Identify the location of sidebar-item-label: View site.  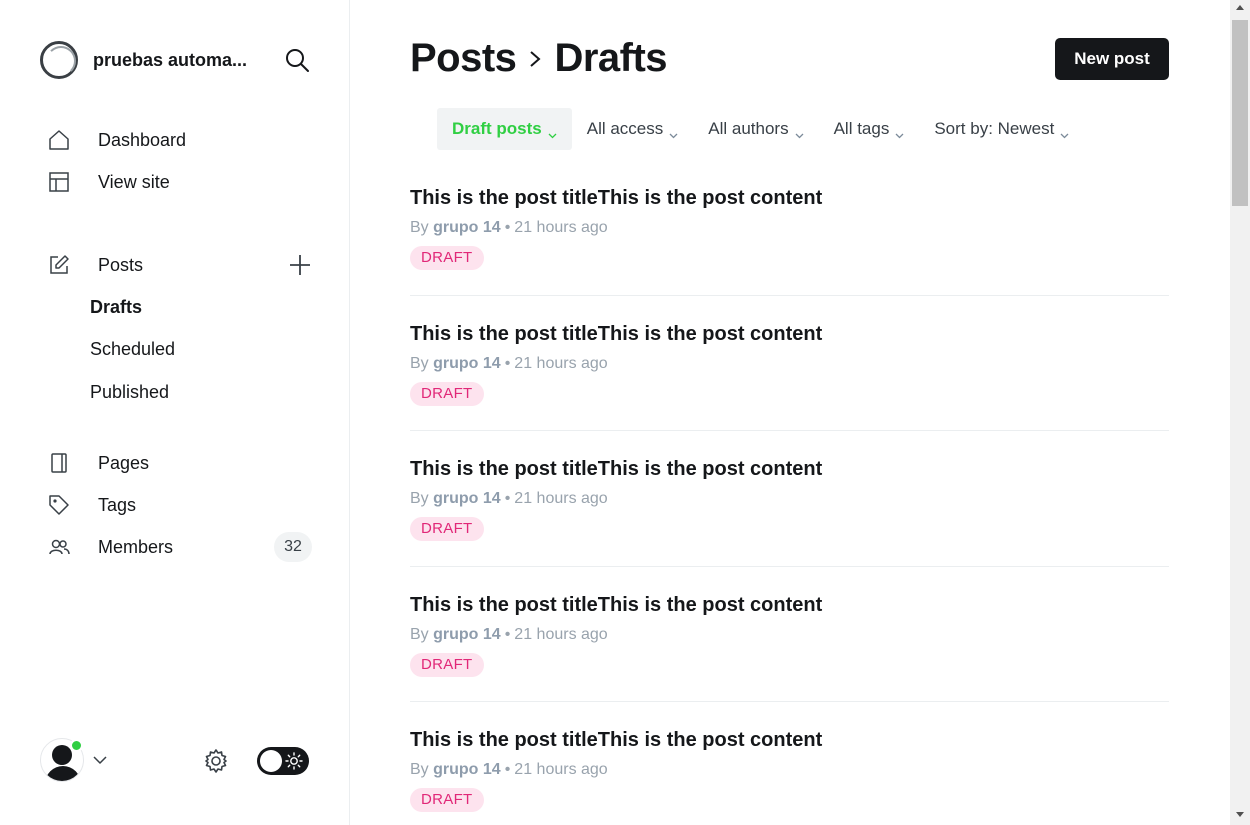
(134, 181).